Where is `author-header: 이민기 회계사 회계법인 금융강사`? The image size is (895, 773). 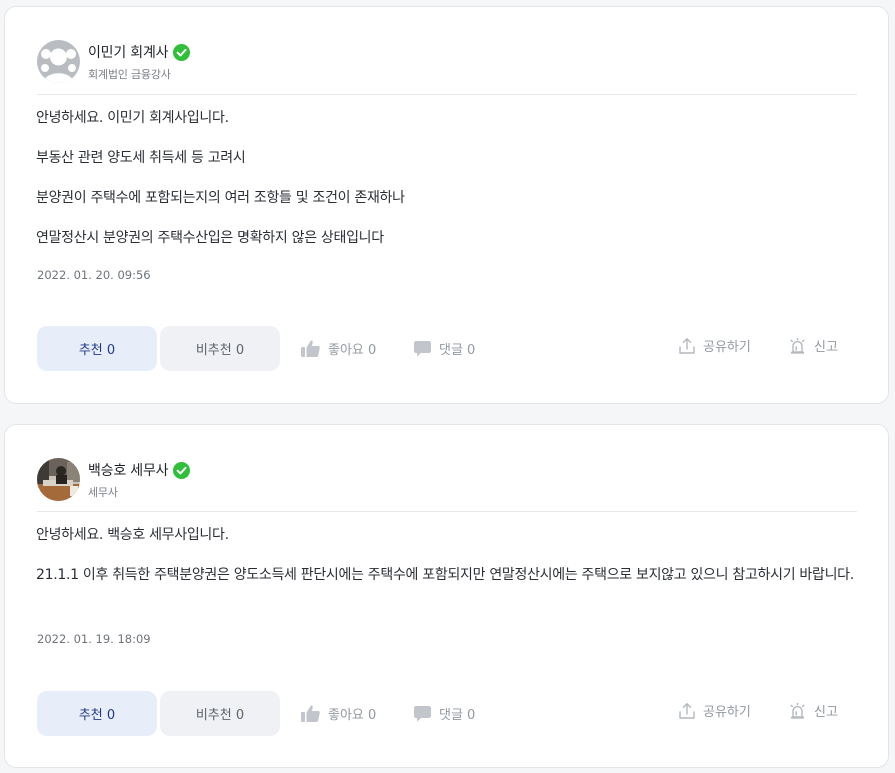 author-header: 이민기 회계사 회계법인 금융강사 is located at coordinates (114, 61).